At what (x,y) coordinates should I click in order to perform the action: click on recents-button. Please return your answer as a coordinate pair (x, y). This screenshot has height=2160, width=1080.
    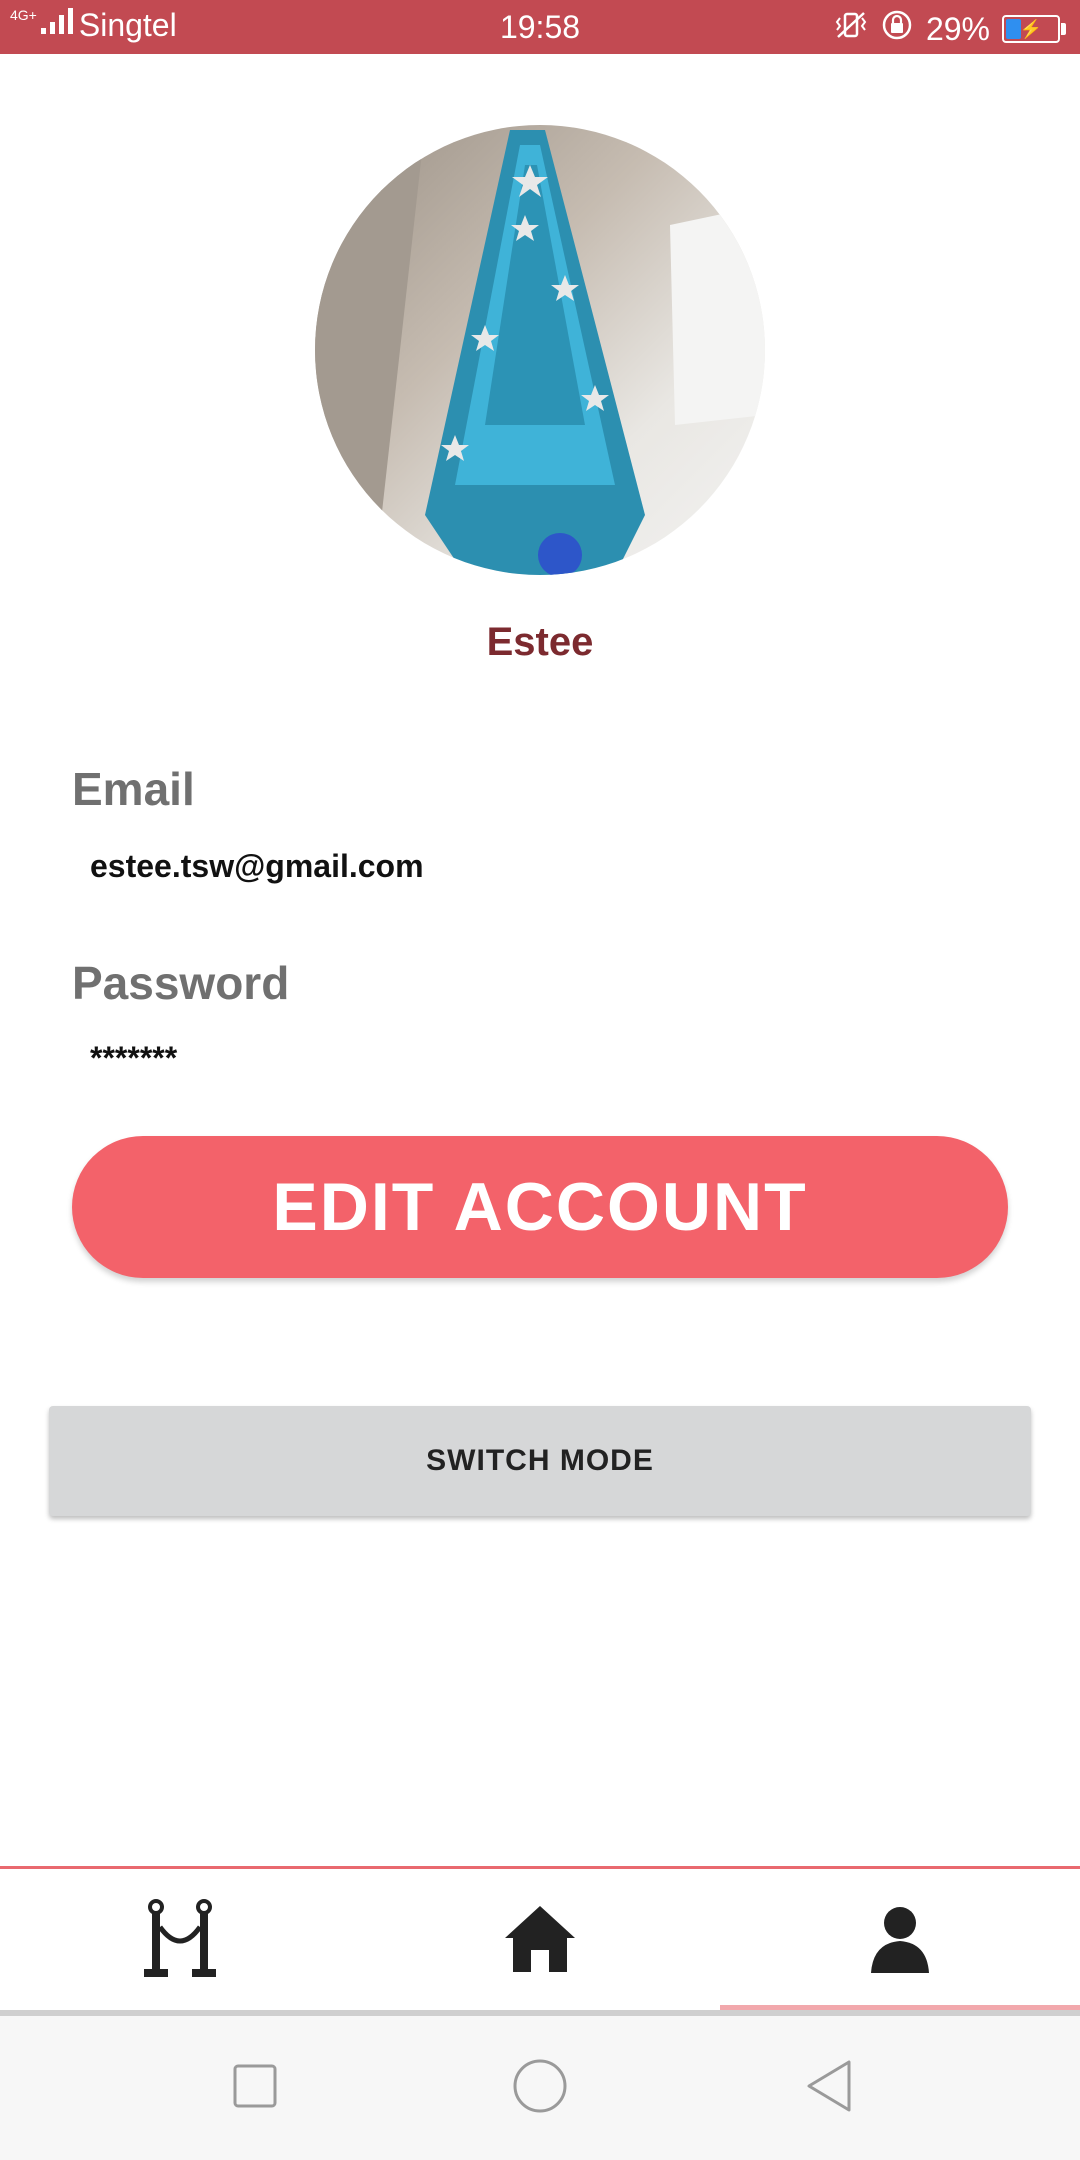
    Looking at the image, I should click on (255, 2088).